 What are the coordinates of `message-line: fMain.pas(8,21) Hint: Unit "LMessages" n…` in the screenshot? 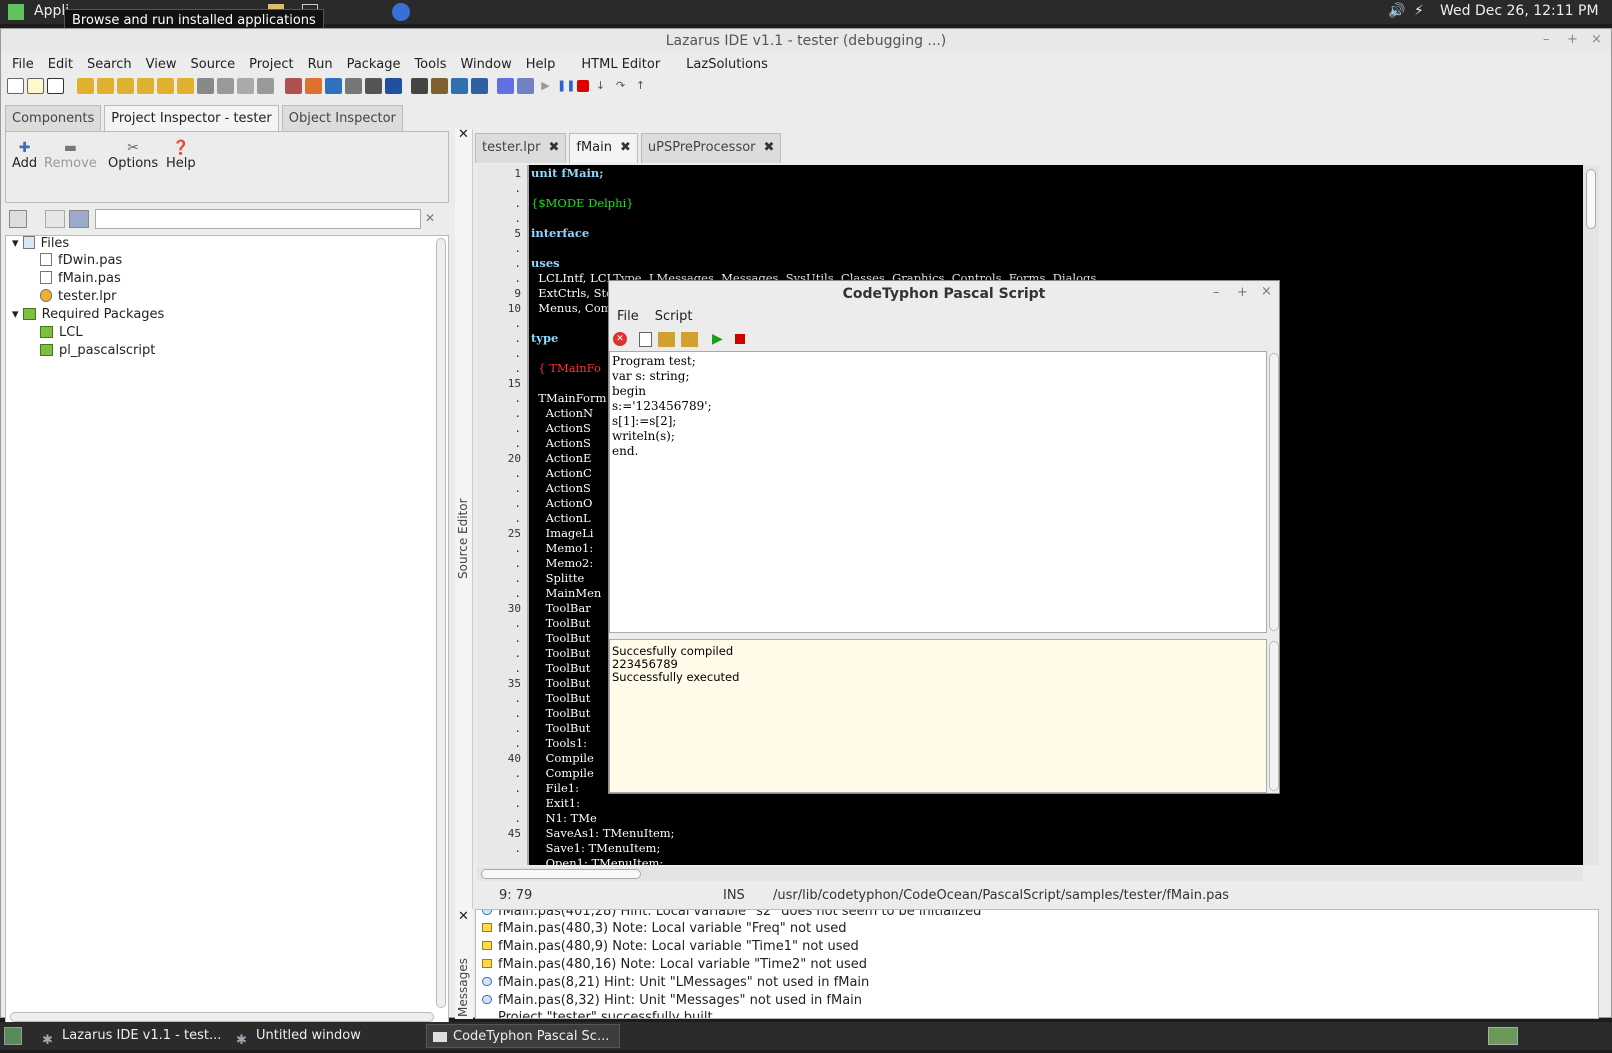 It's located at (675, 982).